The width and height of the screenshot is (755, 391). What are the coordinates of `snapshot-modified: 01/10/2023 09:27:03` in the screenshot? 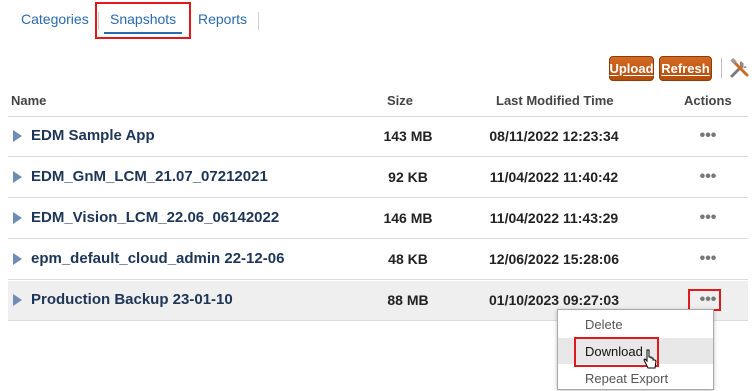 It's located at (554, 300).